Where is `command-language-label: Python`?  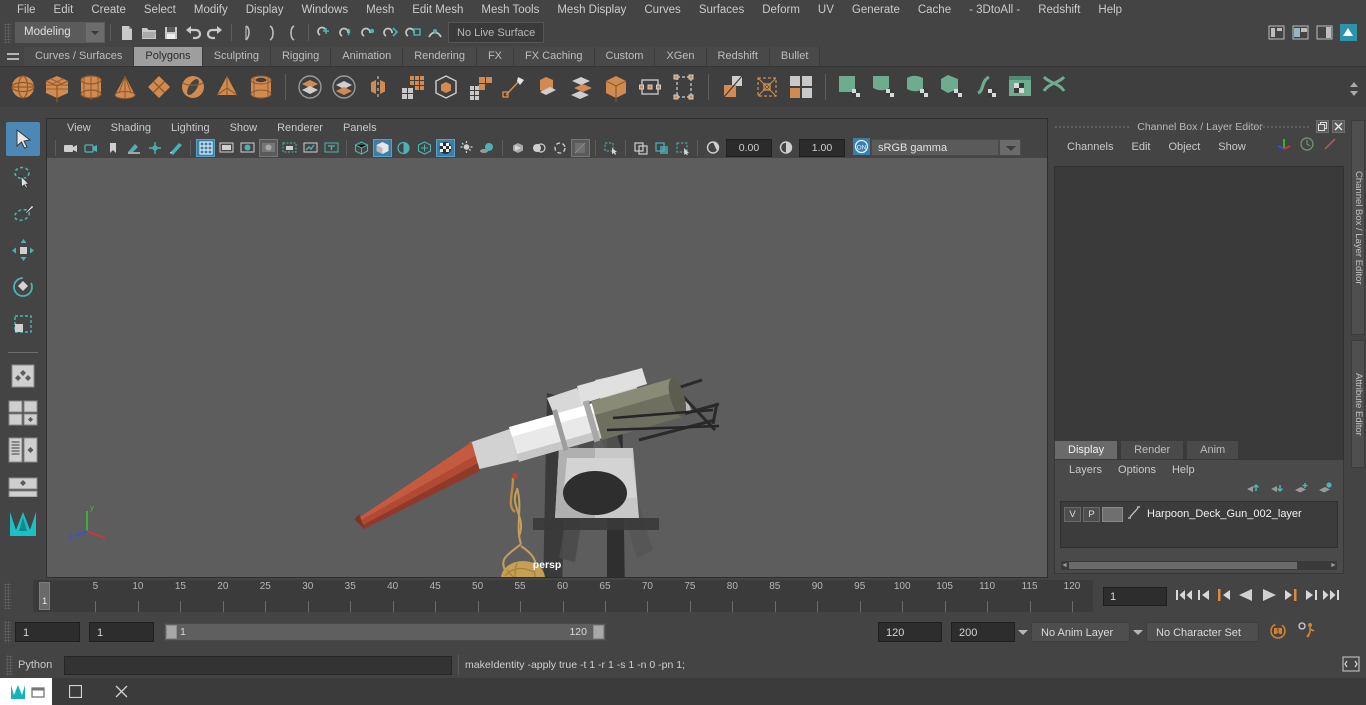
command-language-label: Python is located at coordinates (41, 665).